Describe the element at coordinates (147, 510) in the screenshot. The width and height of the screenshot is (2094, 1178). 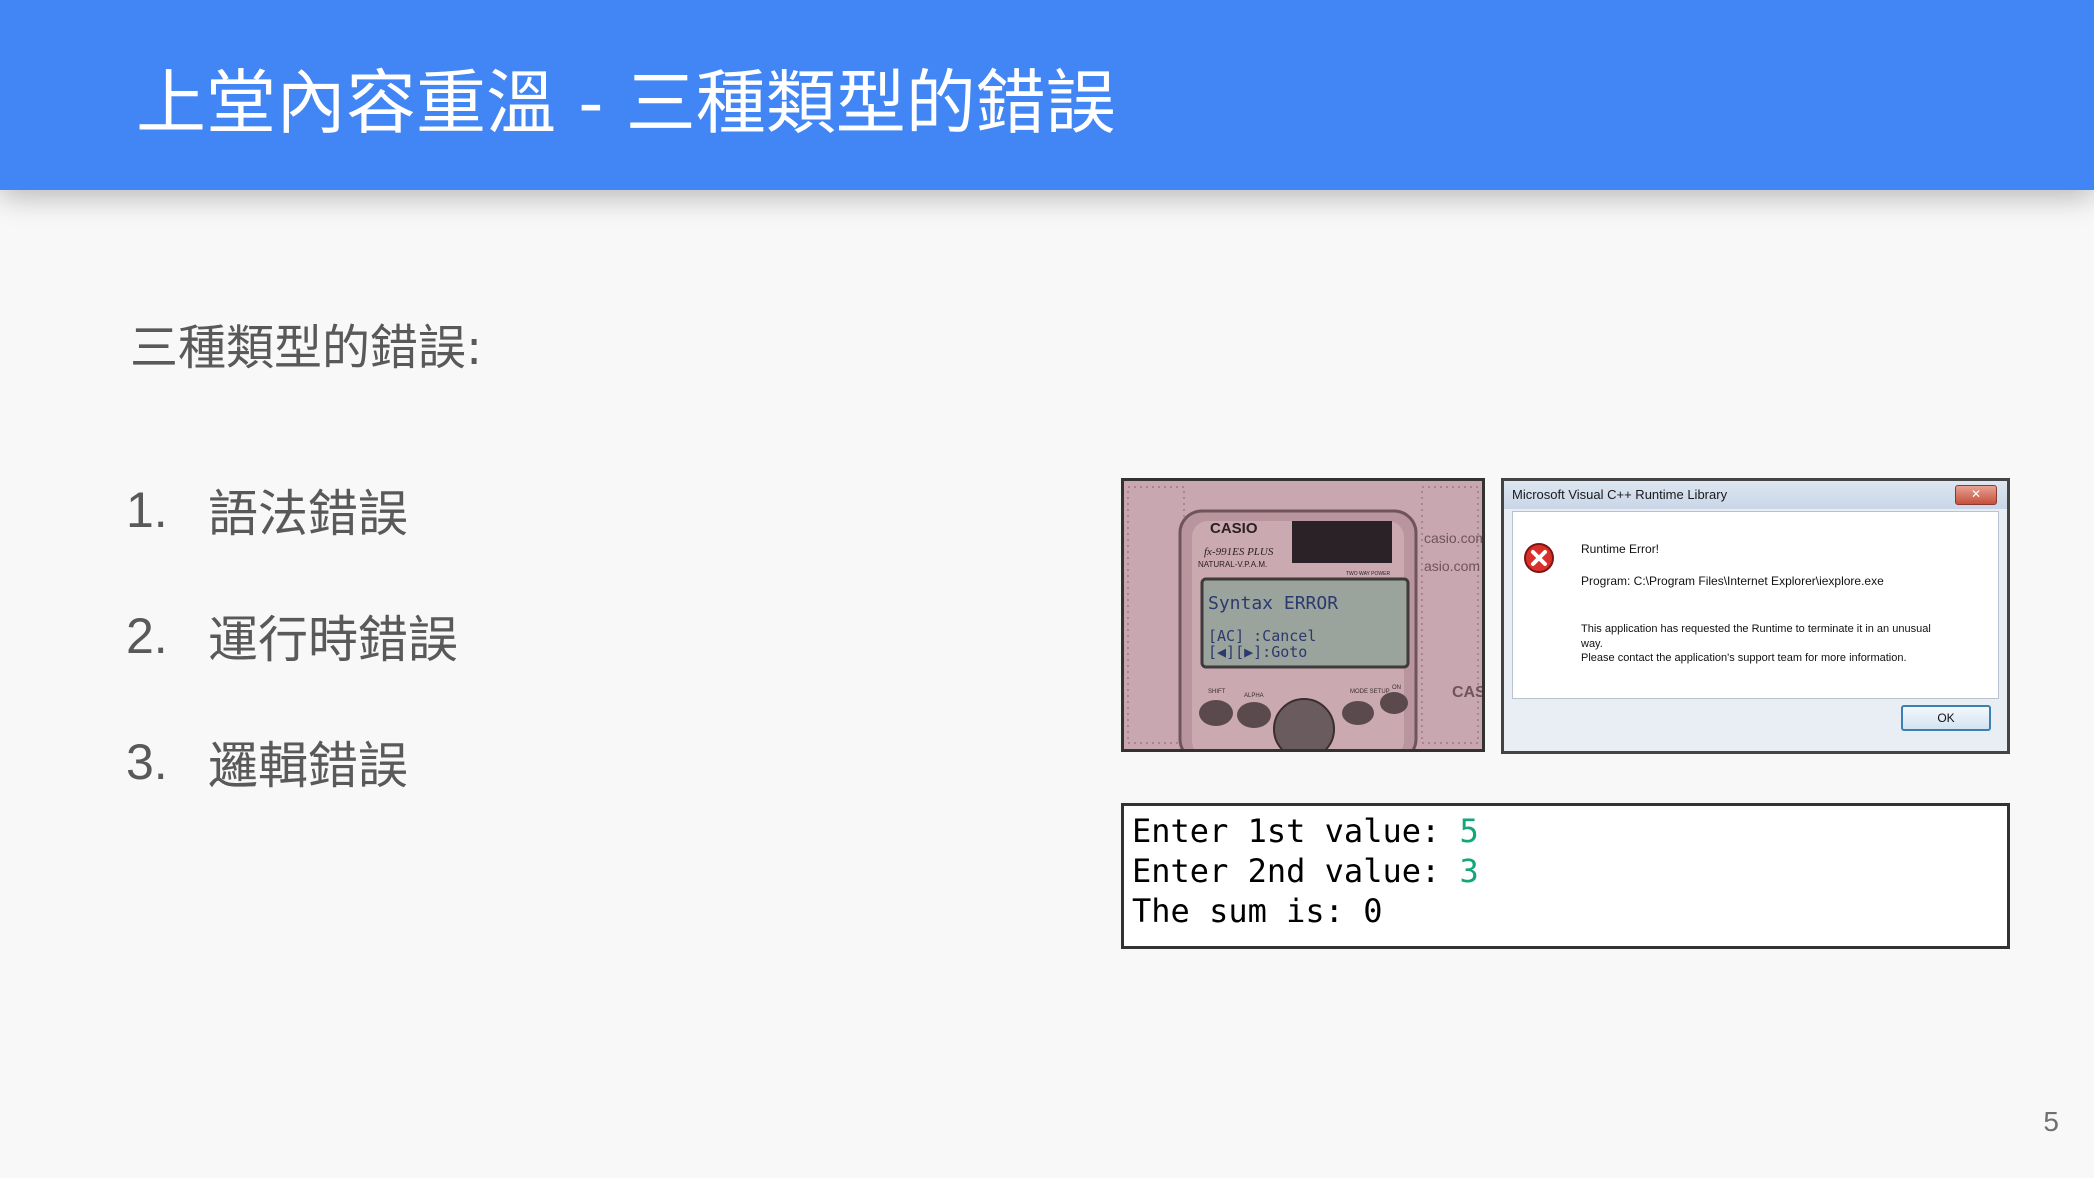
I see `list-number: 1.` at that location.